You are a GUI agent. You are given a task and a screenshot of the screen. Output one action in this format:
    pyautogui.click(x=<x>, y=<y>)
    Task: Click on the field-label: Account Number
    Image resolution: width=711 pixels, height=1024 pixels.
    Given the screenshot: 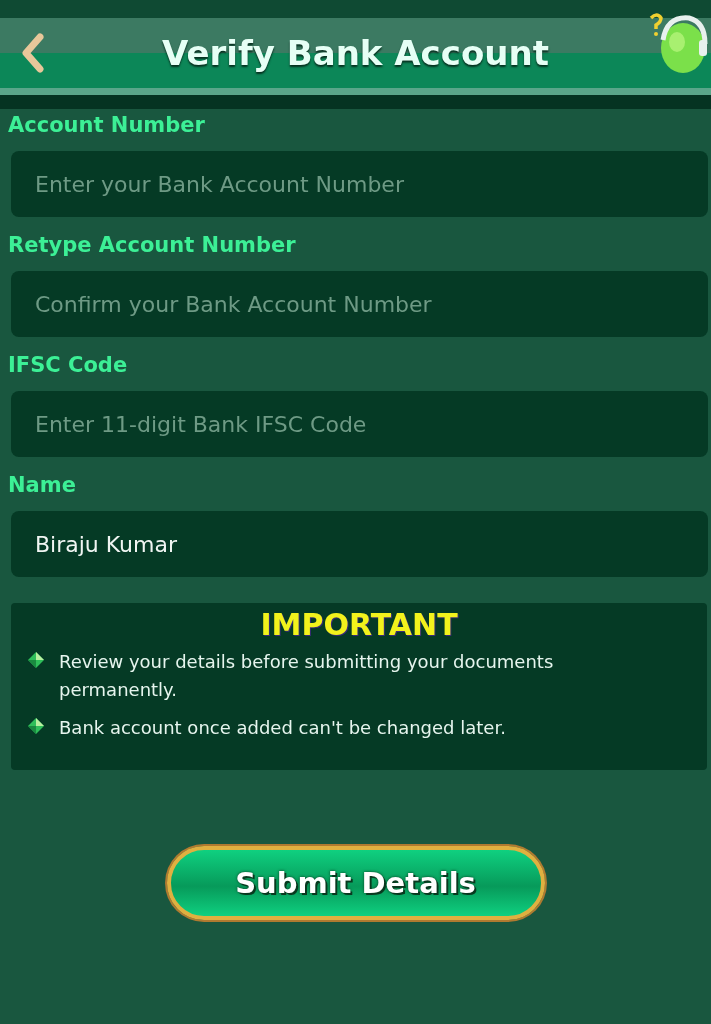 What is the action you would take?
    pyautogui.click(x=107, y=125)
    